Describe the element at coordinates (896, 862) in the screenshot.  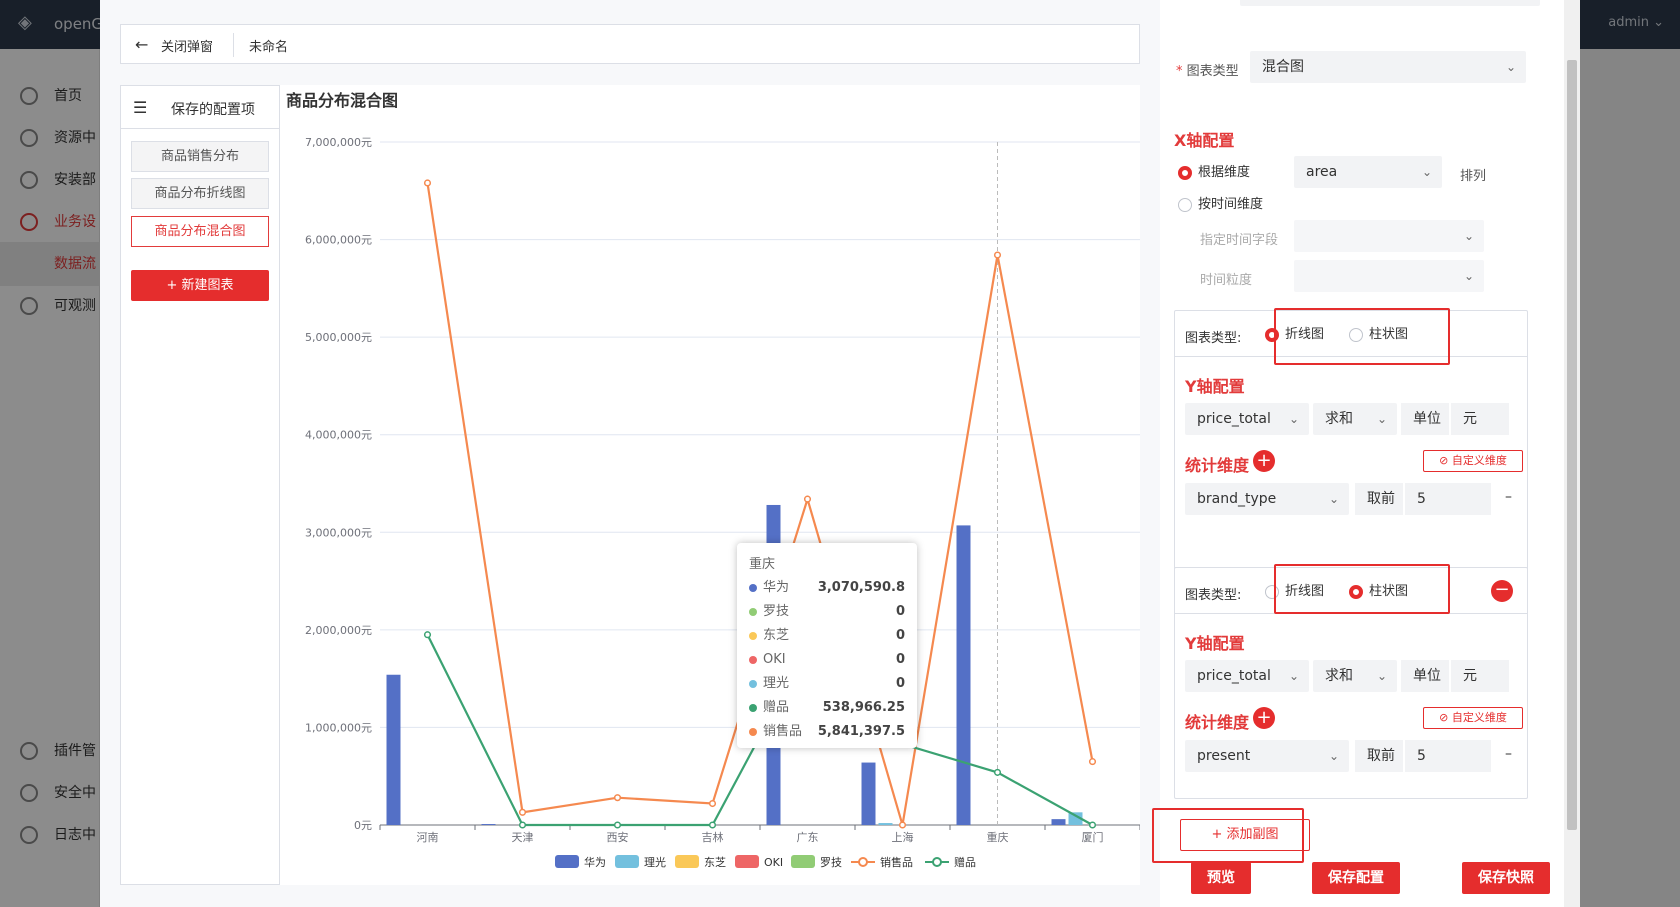
I see `legend-label: 销售品` at that location.